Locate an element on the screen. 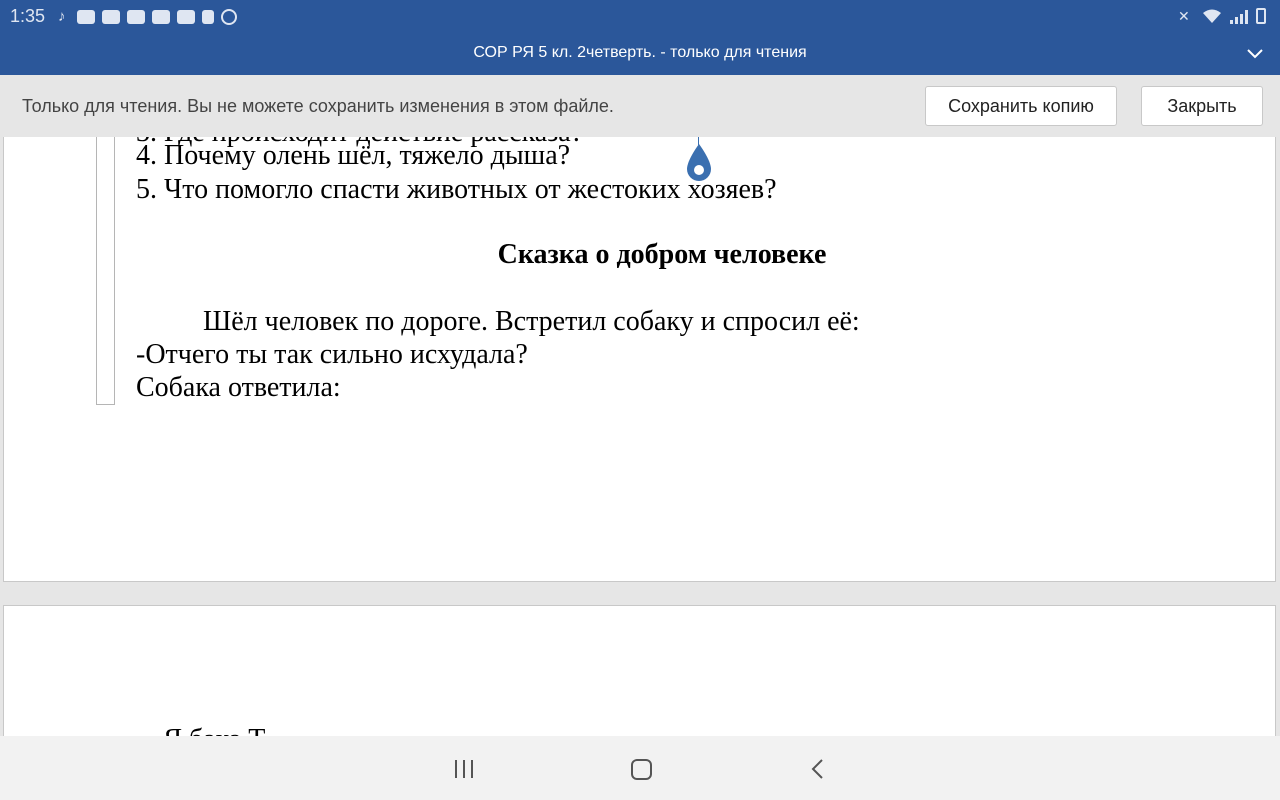 Image resolution: width=1280 pixels, height=800 pixels. home-icon is located at coordinates (641, 769).